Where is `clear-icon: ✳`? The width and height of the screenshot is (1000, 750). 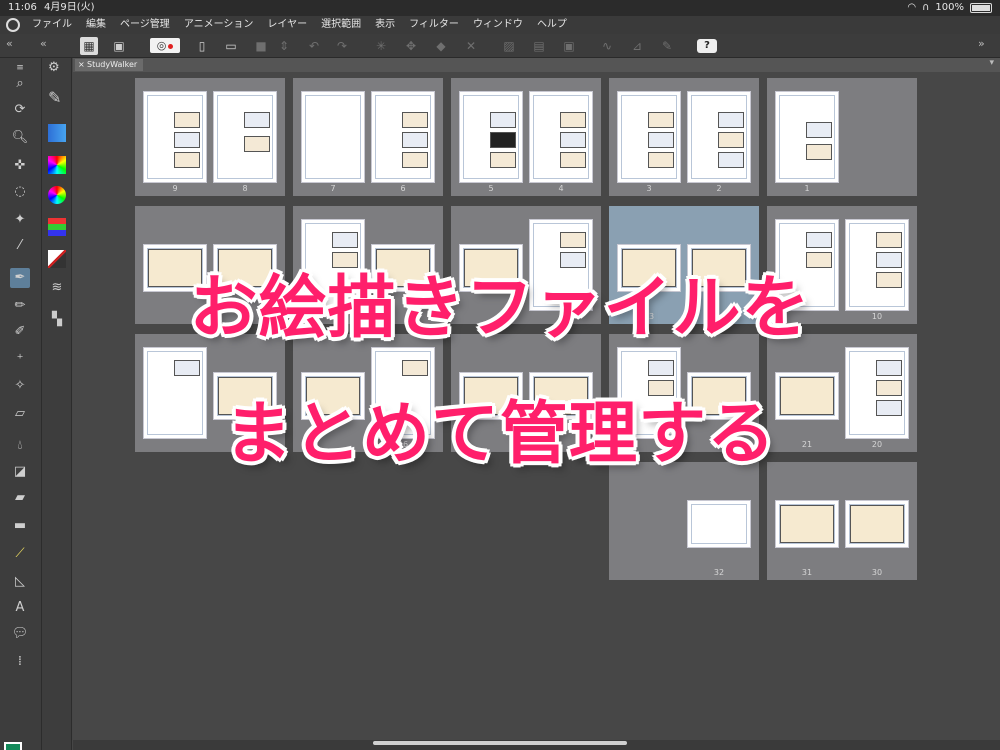
clear-icon: ✳ is located at coordinates (381, 46).